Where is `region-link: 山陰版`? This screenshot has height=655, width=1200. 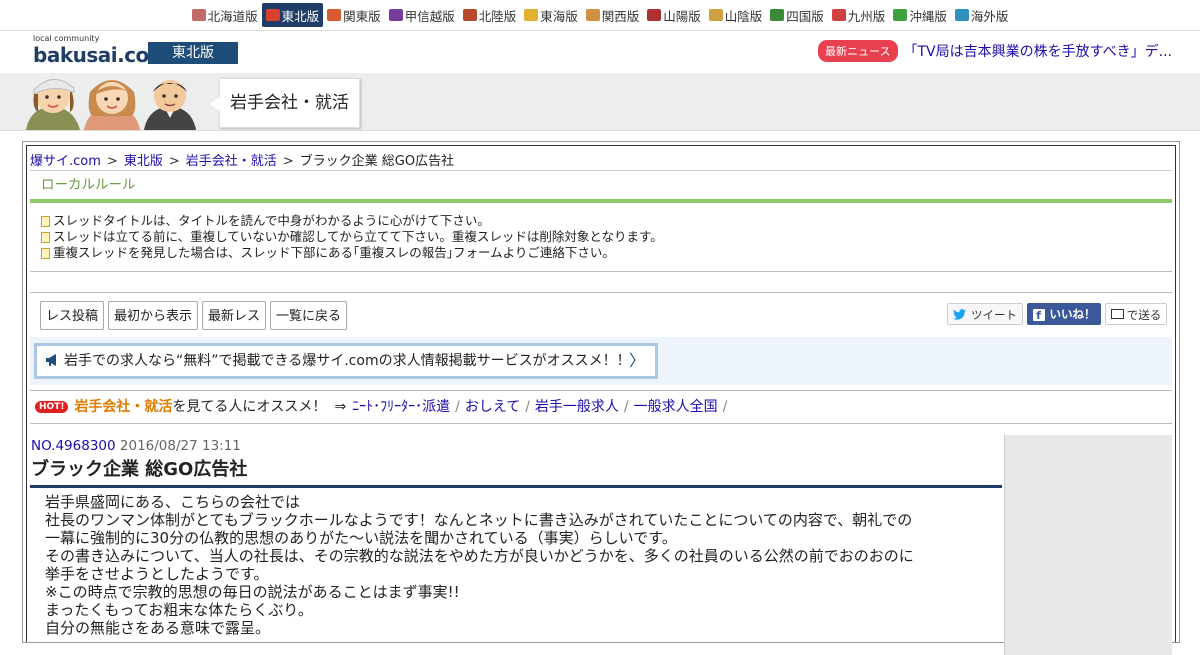 region-link: 山陰版 is located at coordinates (736, 15).